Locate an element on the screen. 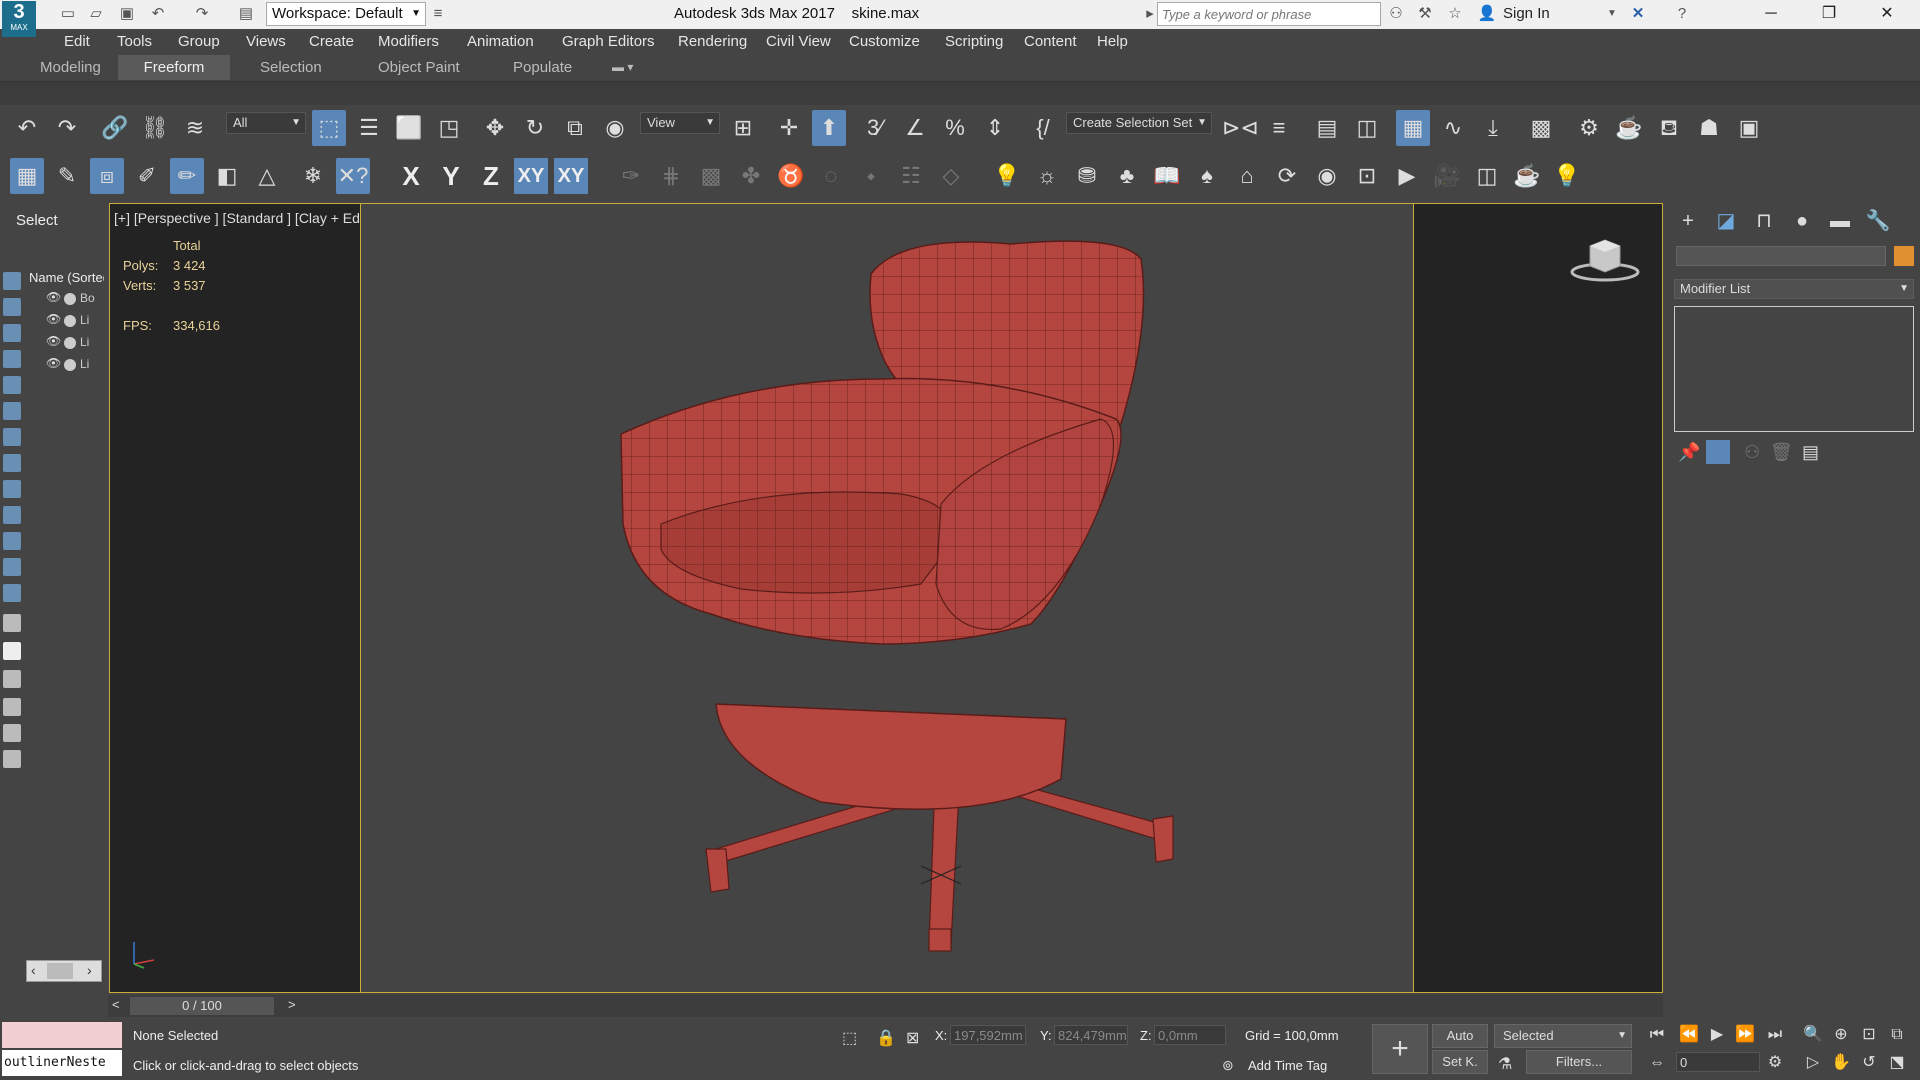 Image resolution: width=1920 pixels, height=1080 pixels. menu-scripting: Scripting is located at coordinates (974, 41).